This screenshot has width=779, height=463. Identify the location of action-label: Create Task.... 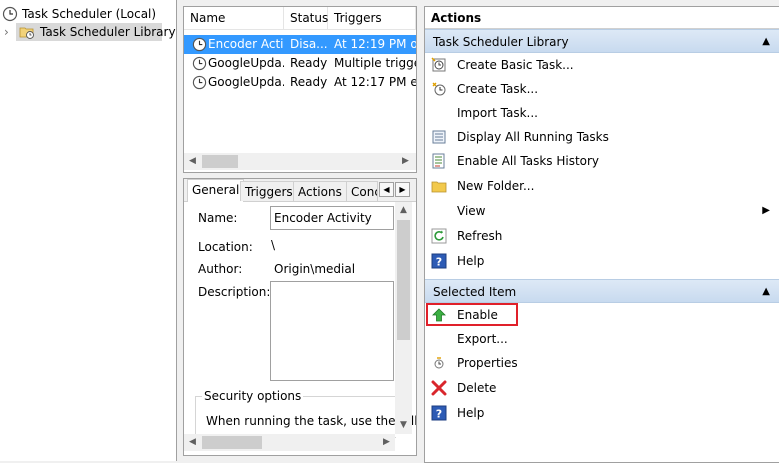
(498, 89).